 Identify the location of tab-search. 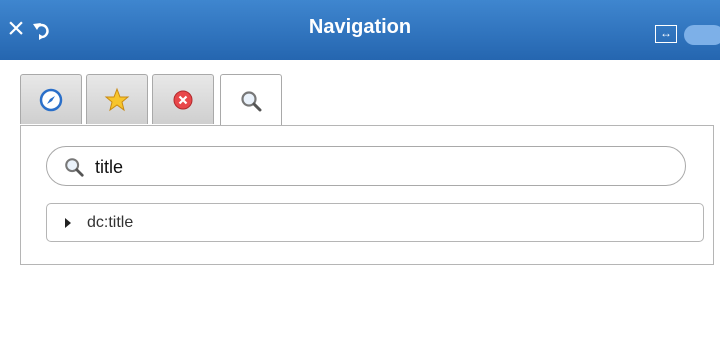
(251, 100).